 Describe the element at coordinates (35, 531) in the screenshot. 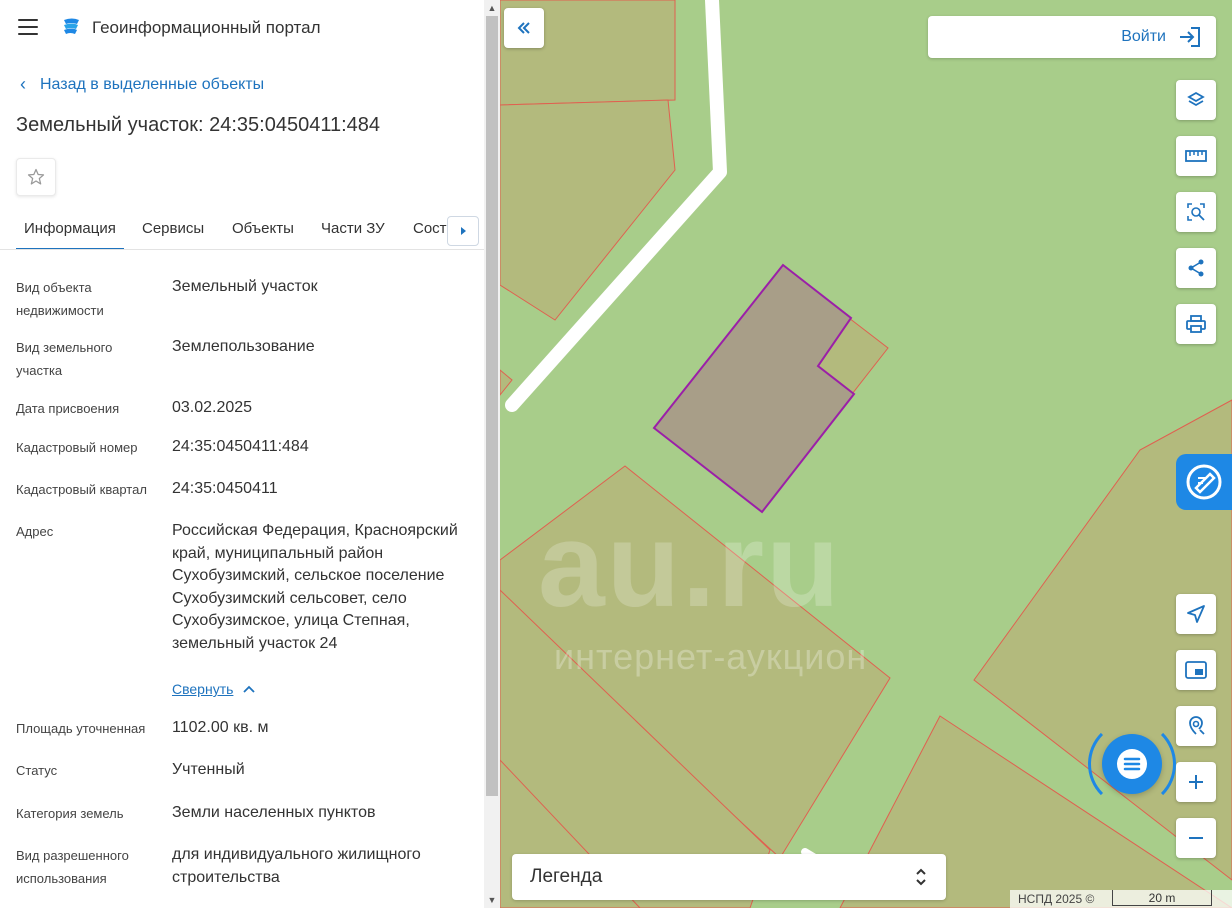

I see `attr-label-address: Адрес` at that location.